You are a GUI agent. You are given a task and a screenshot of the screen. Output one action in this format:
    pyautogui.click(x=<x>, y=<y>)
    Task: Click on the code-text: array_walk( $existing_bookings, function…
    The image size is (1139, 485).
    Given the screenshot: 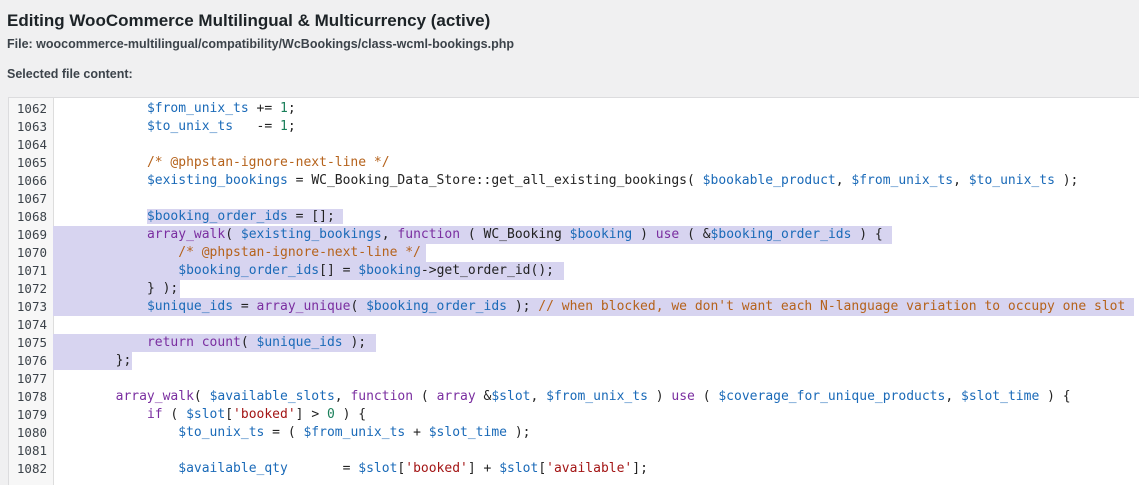 What is the action you would take?
    pyautogui.click(x=514, y=234)
    